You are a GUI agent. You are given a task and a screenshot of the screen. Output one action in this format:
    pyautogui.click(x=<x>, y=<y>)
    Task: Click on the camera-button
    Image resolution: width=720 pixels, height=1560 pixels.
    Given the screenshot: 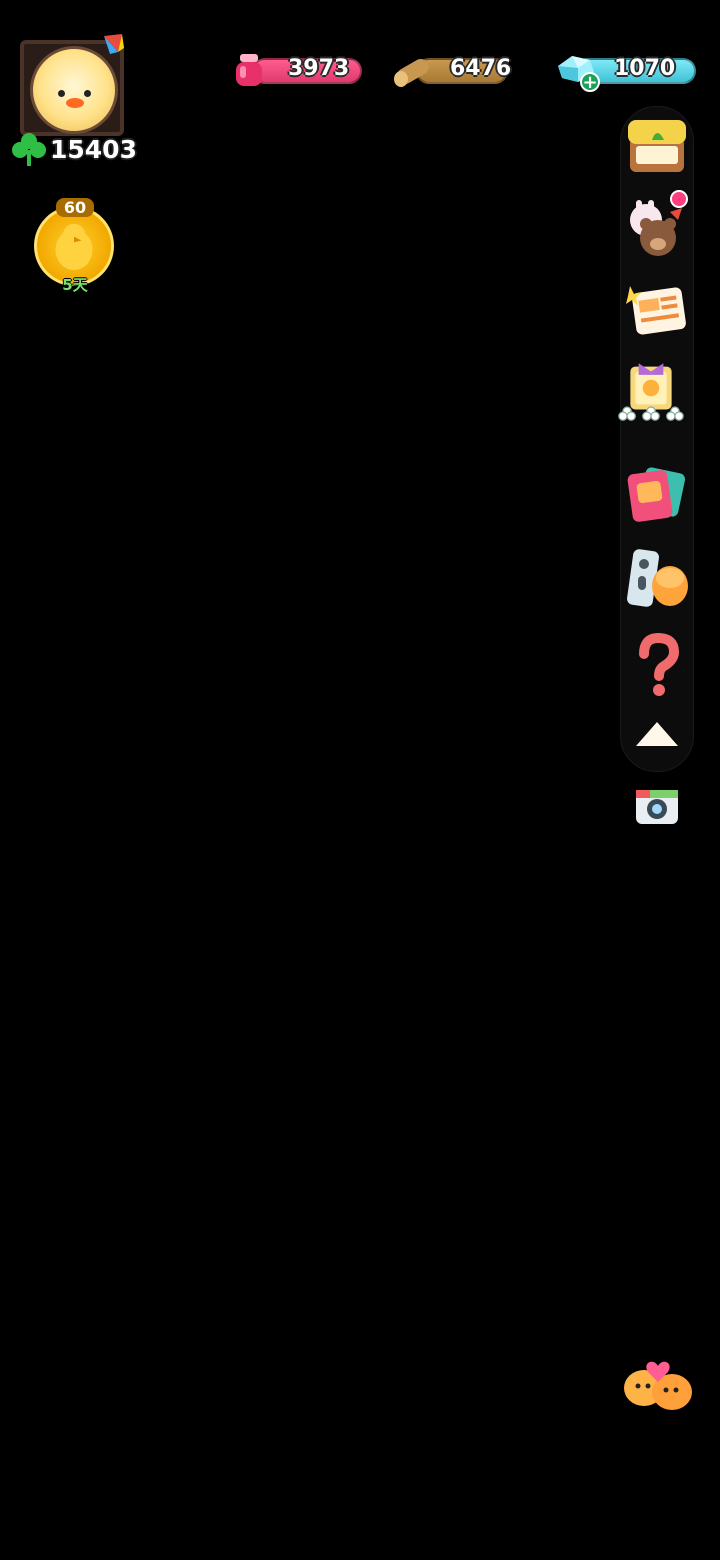 What is the action you would take?
    pyautogui.click(x=657, y=807)
    